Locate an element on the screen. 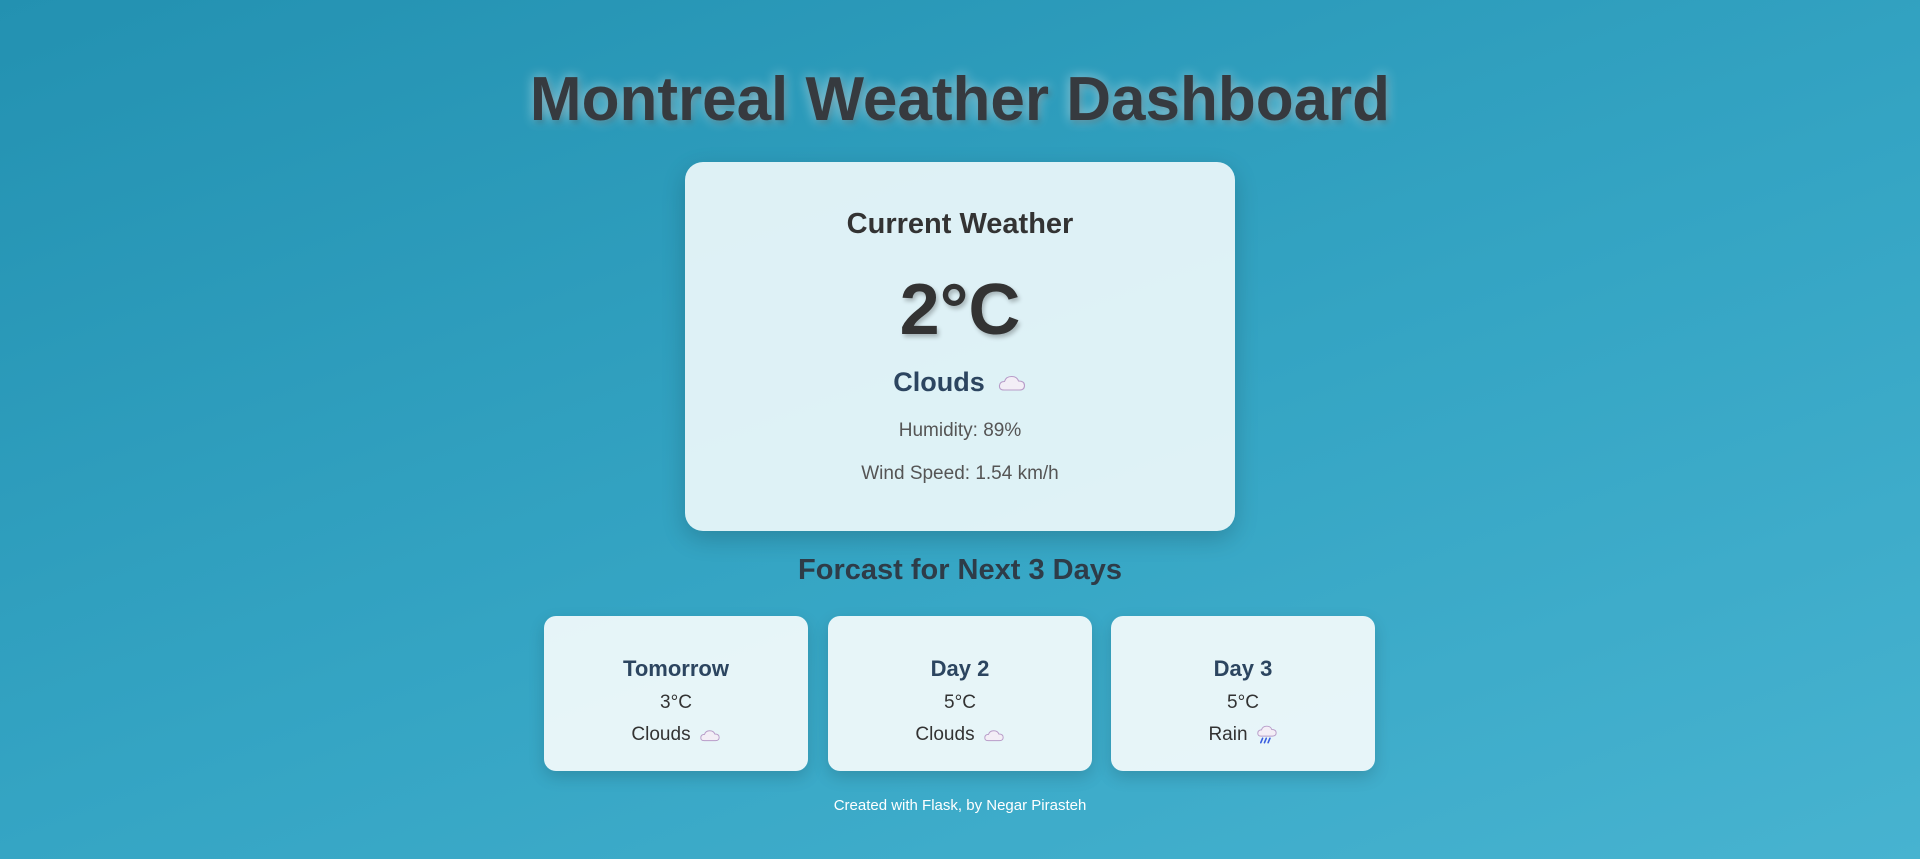 The image size is (1920, 859). forecast-day-label: Tomorrow is located at coordinates (676, 668).